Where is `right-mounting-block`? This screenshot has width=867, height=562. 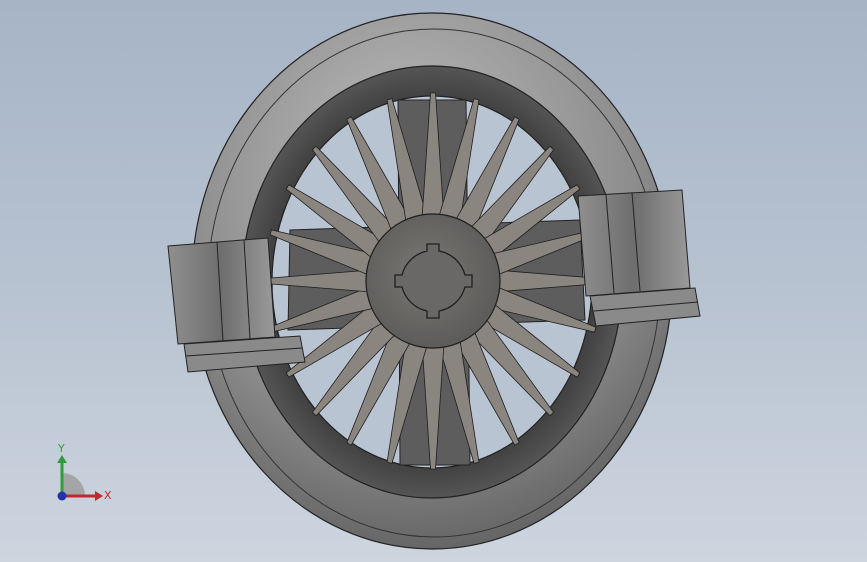 right-mounting-block is located at coordinates (639, 258).